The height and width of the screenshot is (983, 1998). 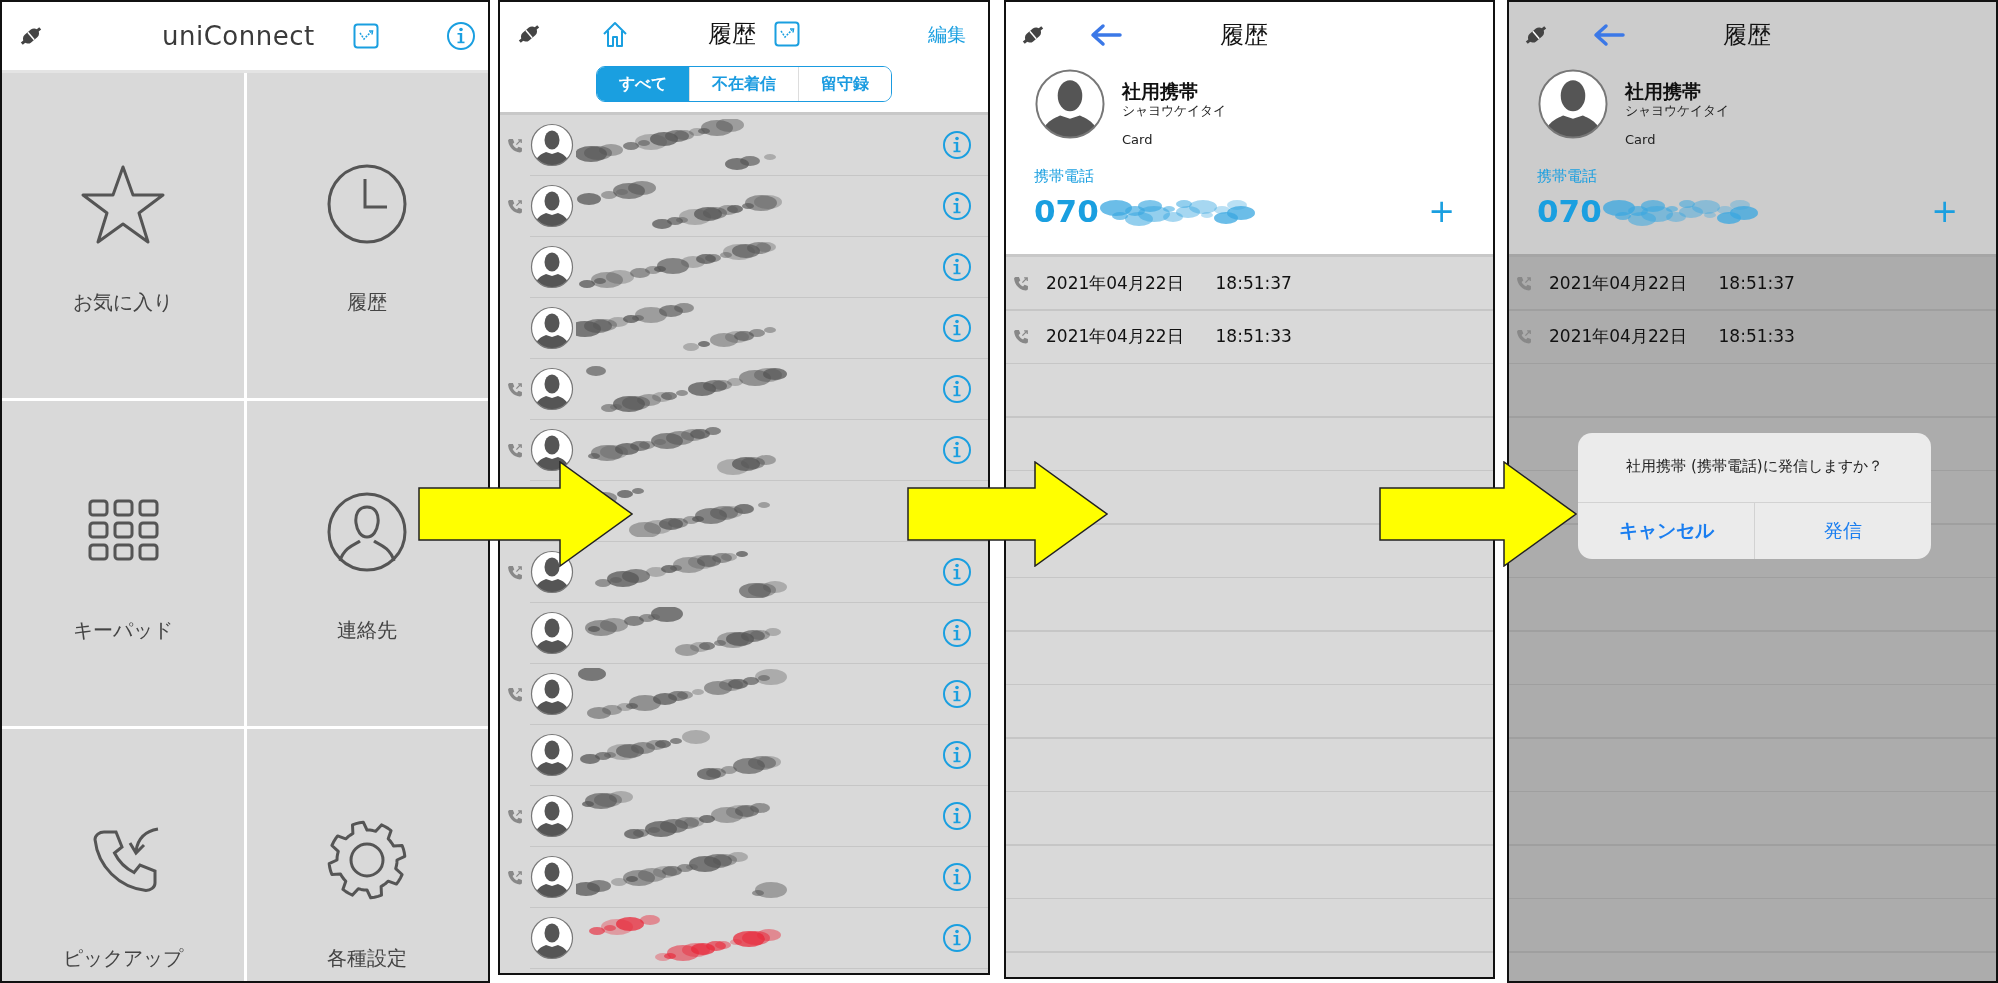 What do you see at coordinates (844, 84) in the screenshot?
I see `segment-tab: 留守録` at bounding box center [844, 84].